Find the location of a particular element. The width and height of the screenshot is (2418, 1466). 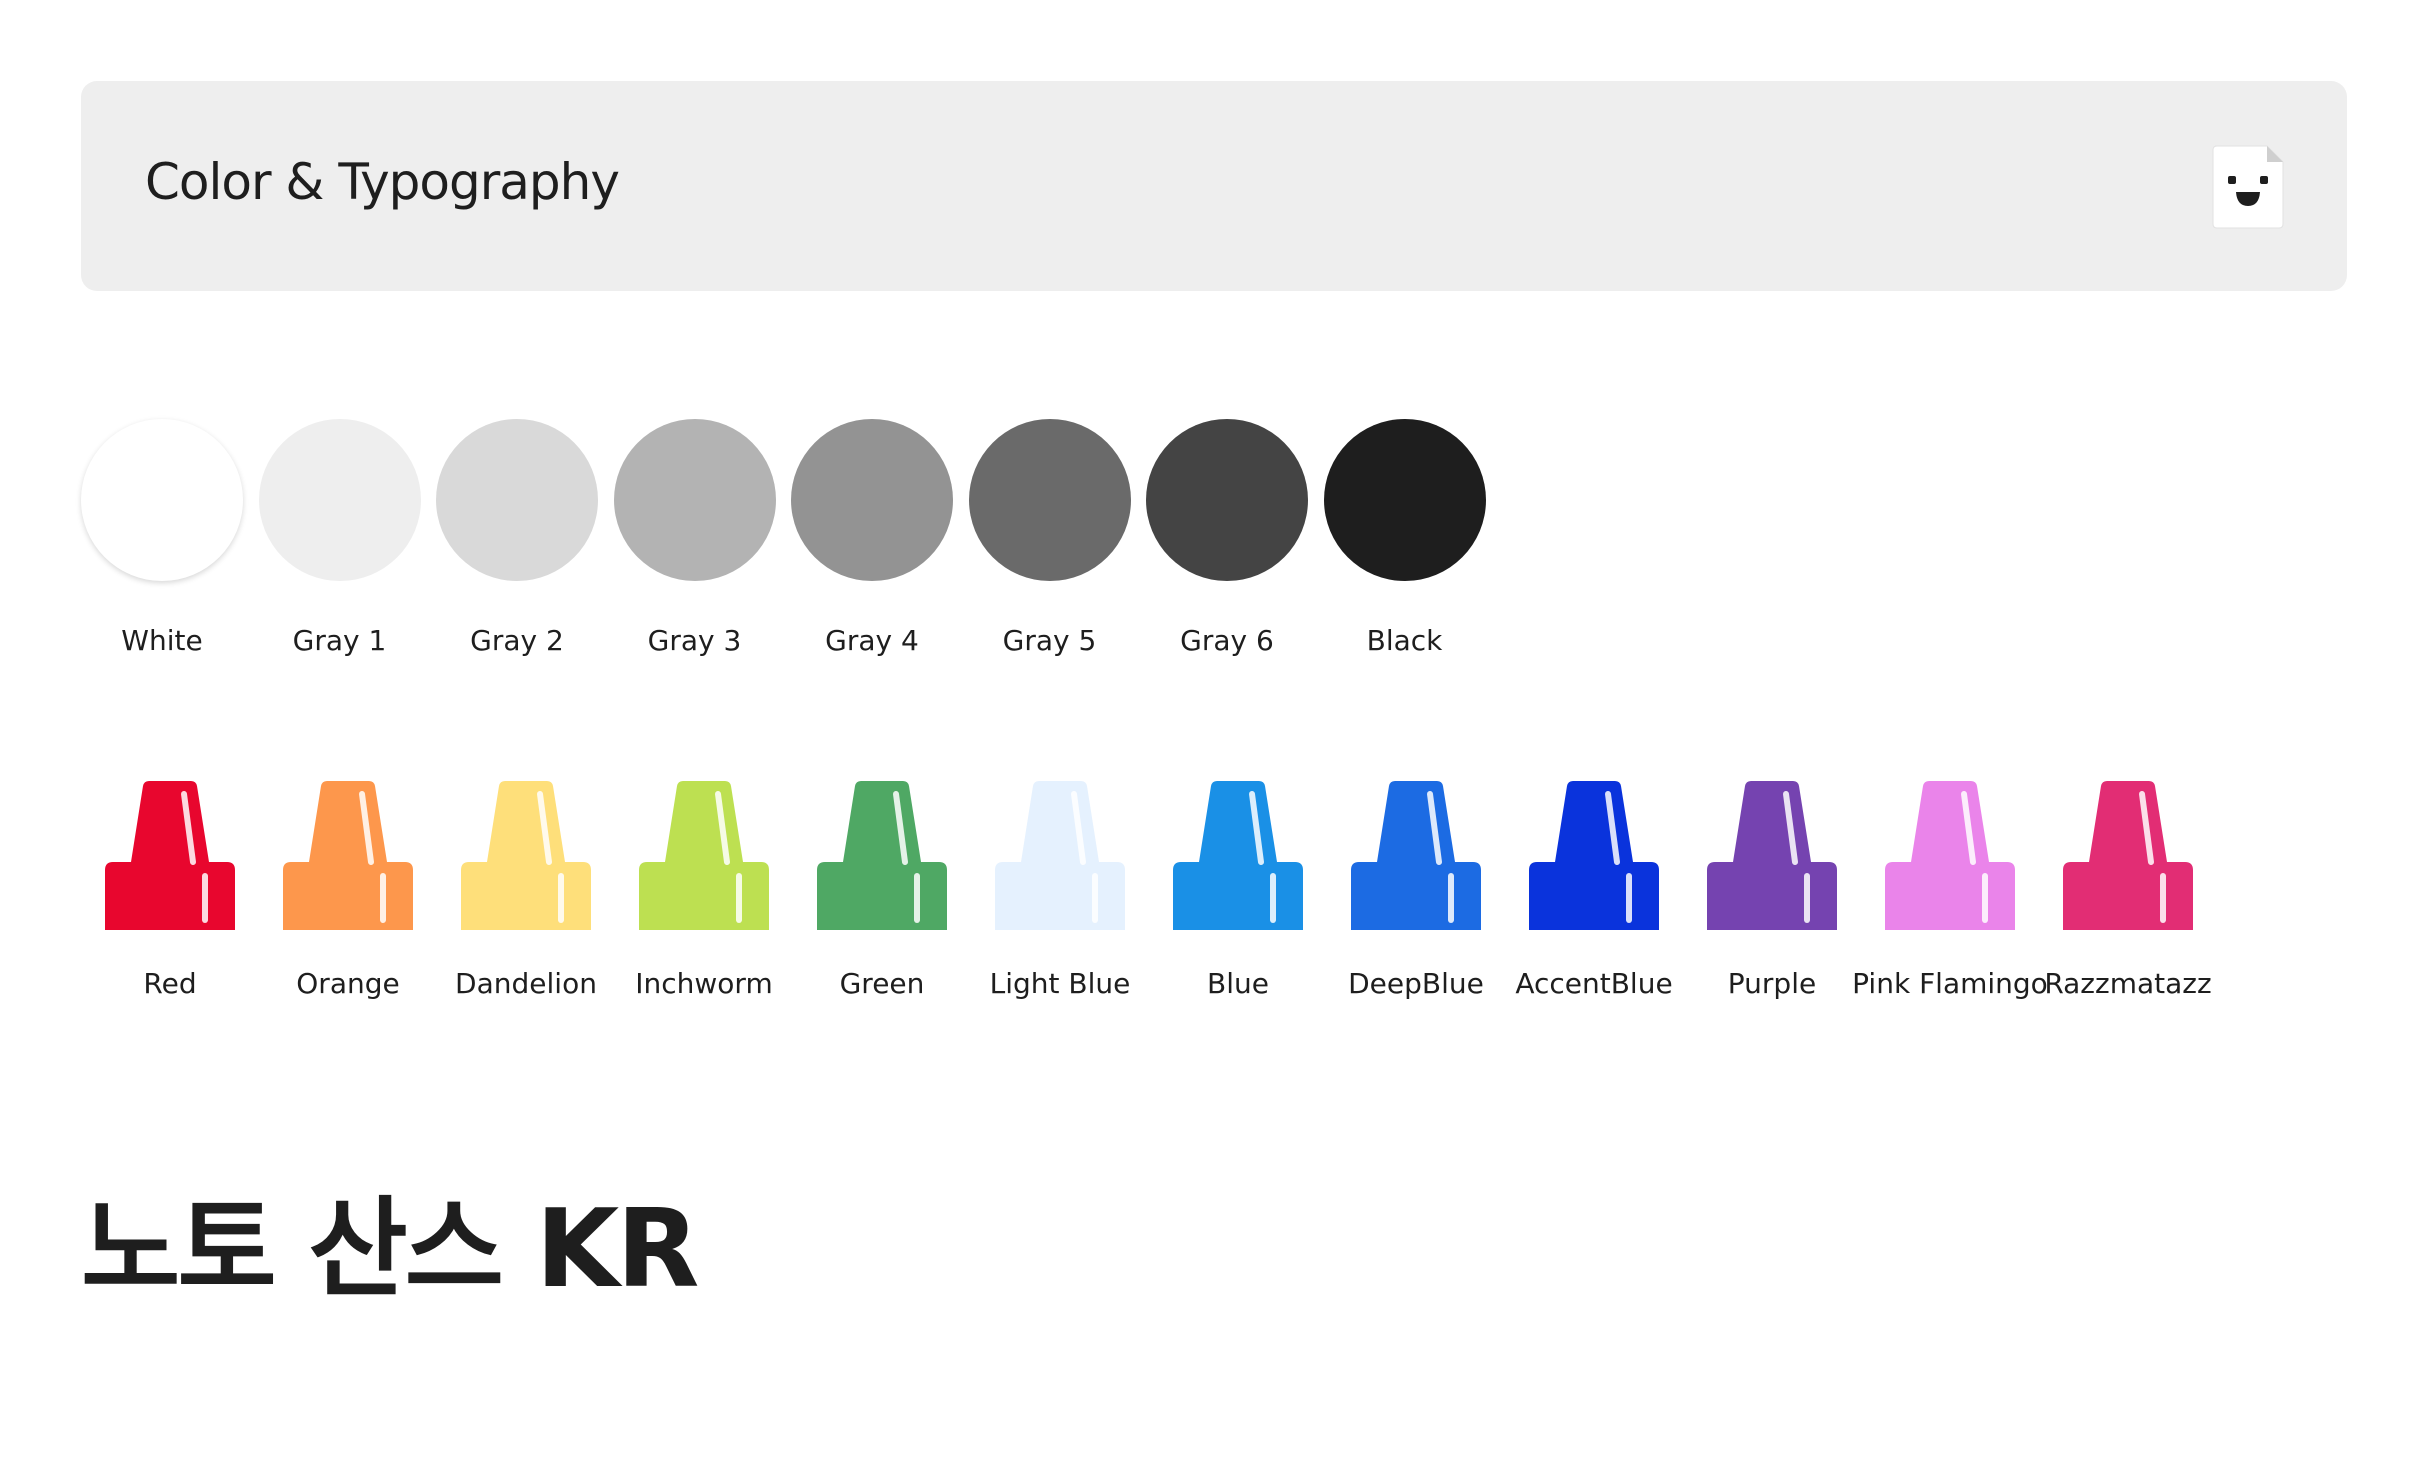

crayon-green: Green is located at coordinates (882, 925).